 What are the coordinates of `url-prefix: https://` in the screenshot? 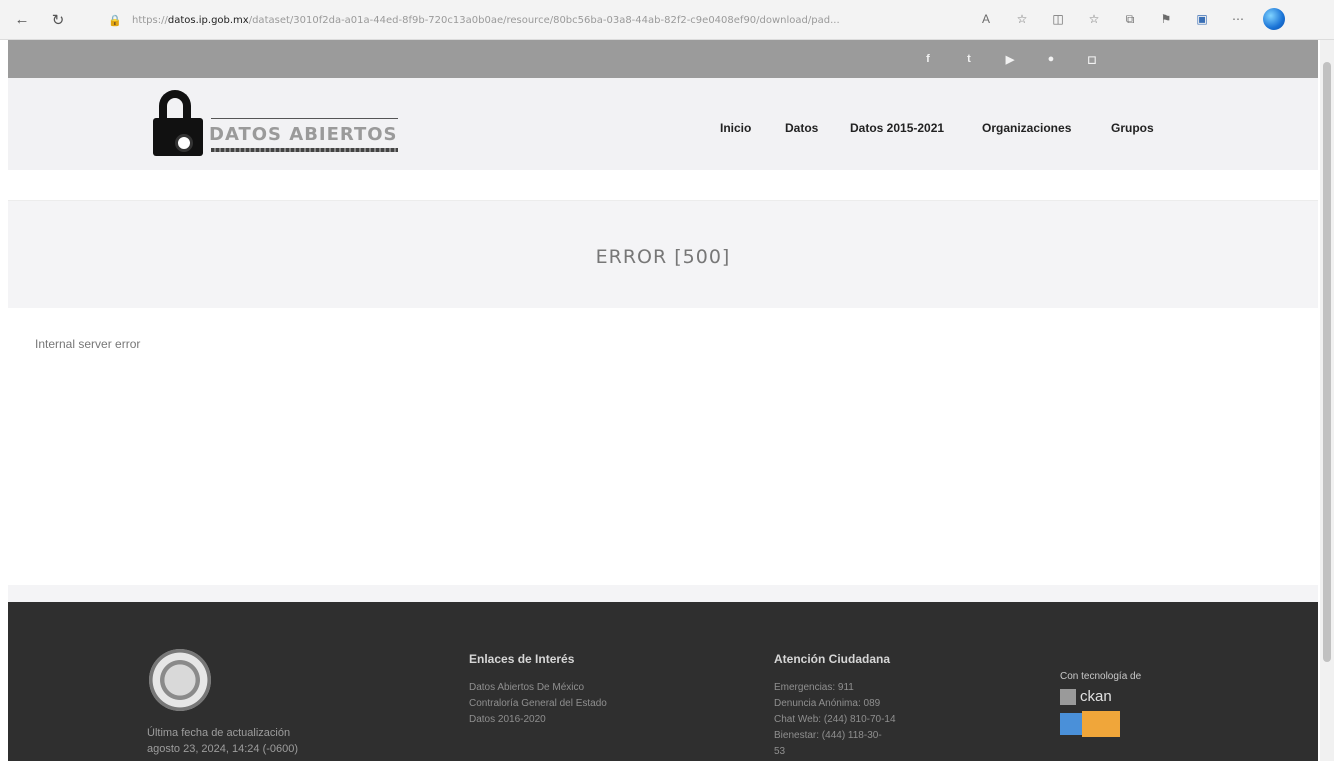 It's located at (150, 20).